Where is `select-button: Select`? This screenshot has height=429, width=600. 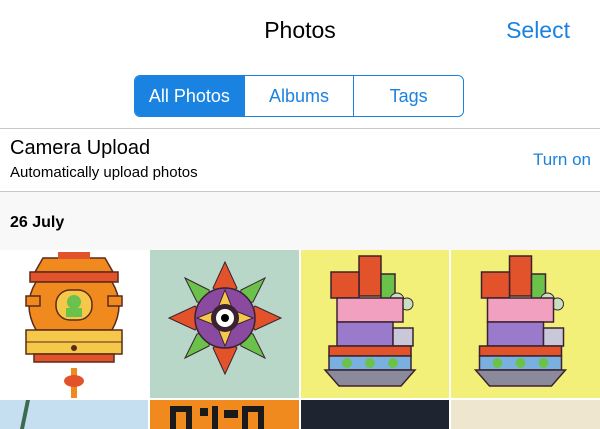 select-button: Select is located at coordinates (538, 30).